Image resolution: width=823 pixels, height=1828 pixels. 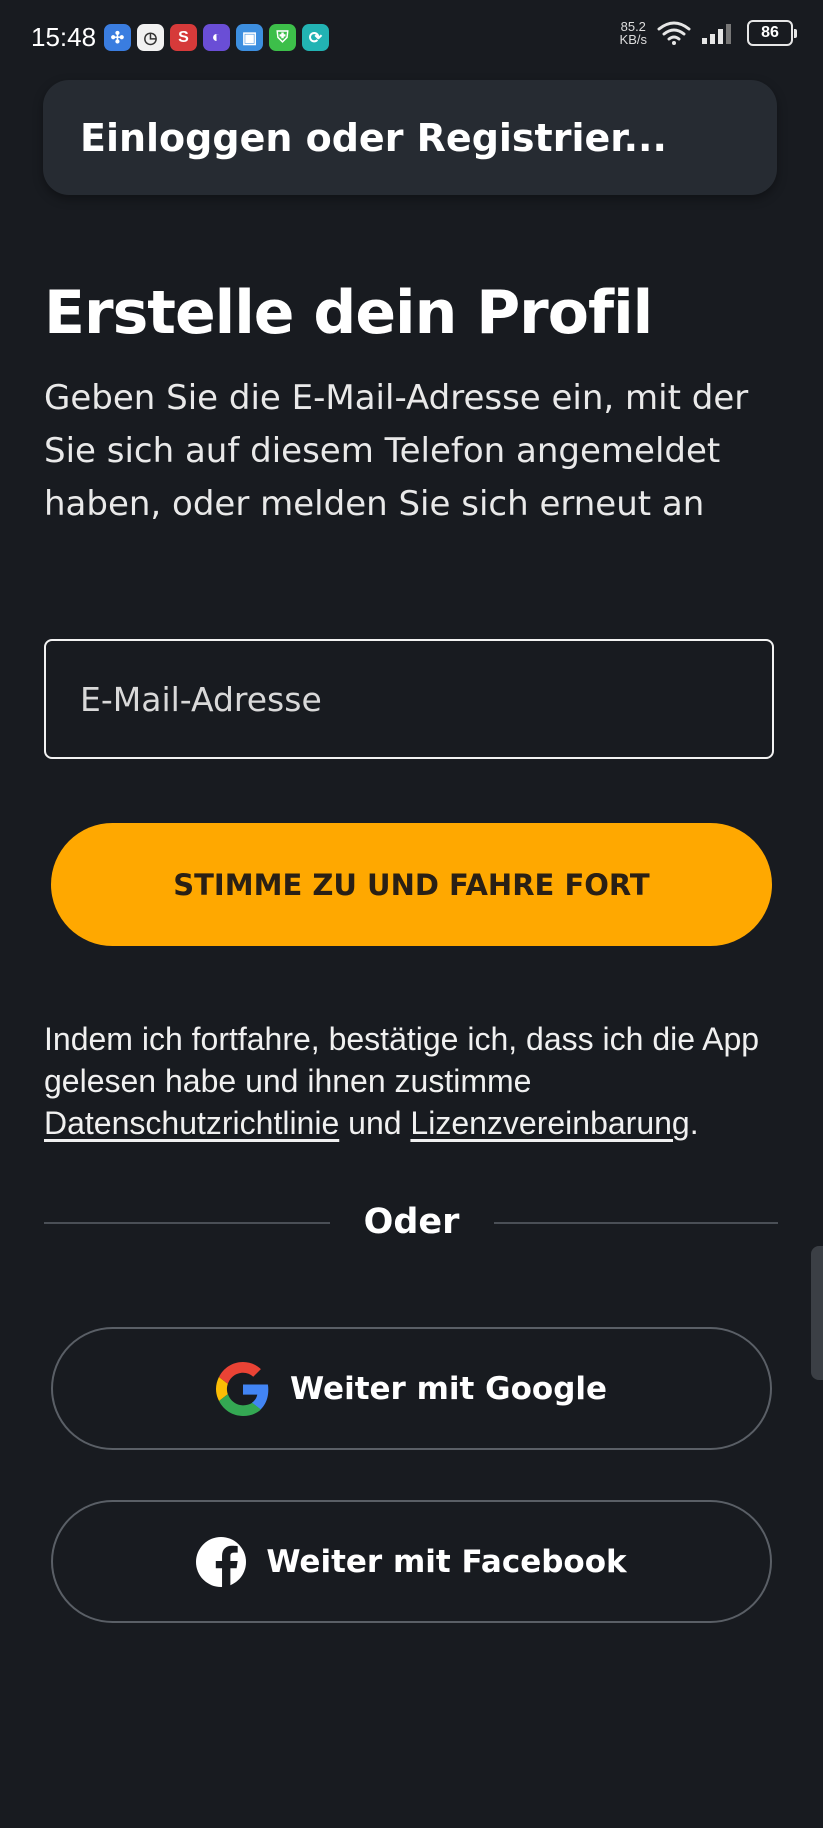 I want to click on status-right: 85.2 KB/s 86, so click(x=708, y=33).